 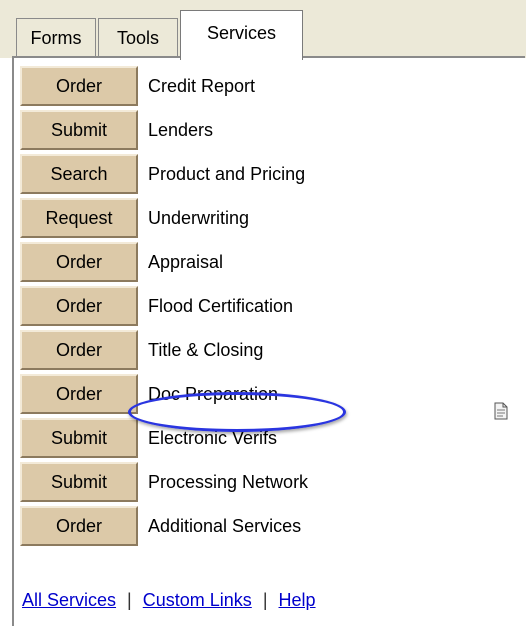 I want to click on search-product-pricing-button: Search, so click(x=79, y=174).